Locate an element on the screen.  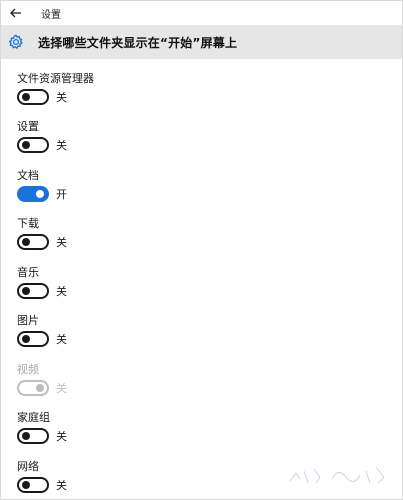
setting-file-explorer: 文件资源管理器 关 is located at coordinates (197, 83).